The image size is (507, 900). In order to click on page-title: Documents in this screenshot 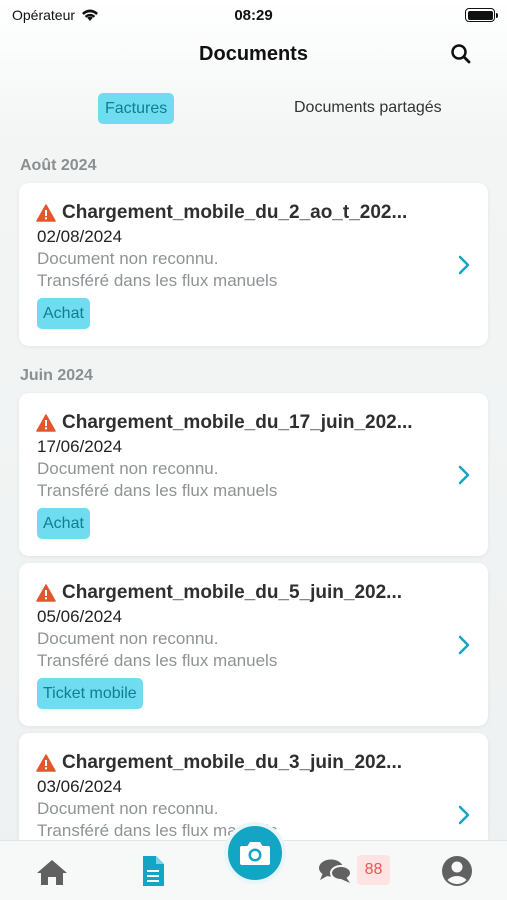, I will do `click(253, 53)`.